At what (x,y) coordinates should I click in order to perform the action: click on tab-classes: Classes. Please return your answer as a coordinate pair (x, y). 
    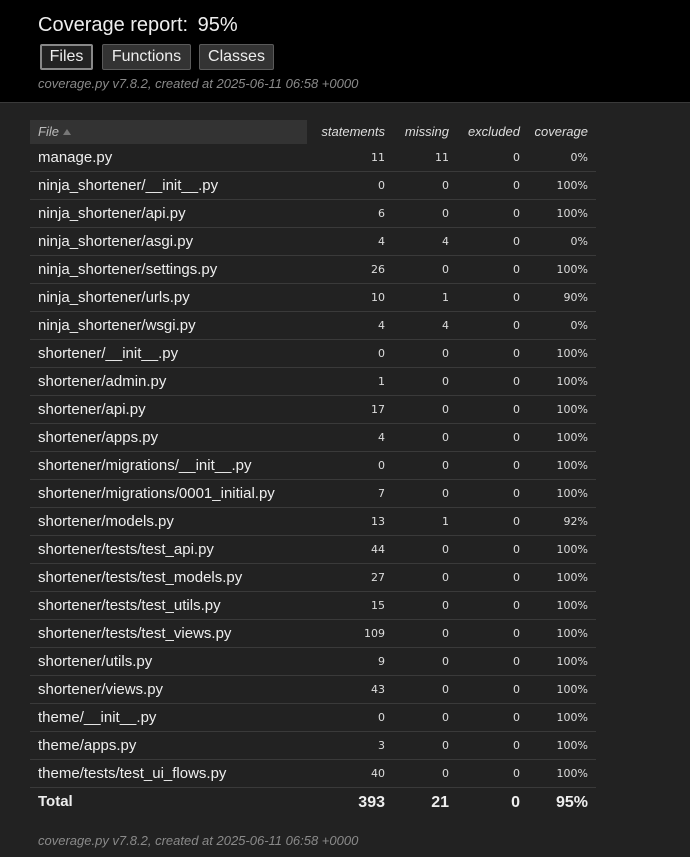
    Looking at the image, I should click on (236, 57).